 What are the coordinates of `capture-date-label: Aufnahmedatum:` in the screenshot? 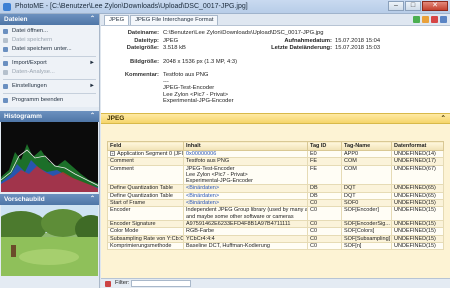 It's located at (308, 40).